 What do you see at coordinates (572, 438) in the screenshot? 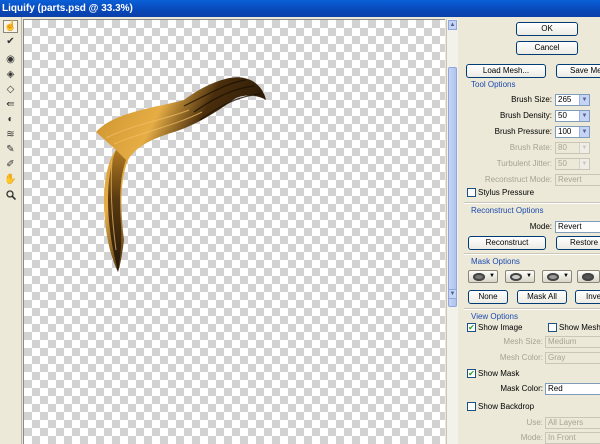
I see `backdrop-mode-select: In Front` at bounding box center [572, 438].